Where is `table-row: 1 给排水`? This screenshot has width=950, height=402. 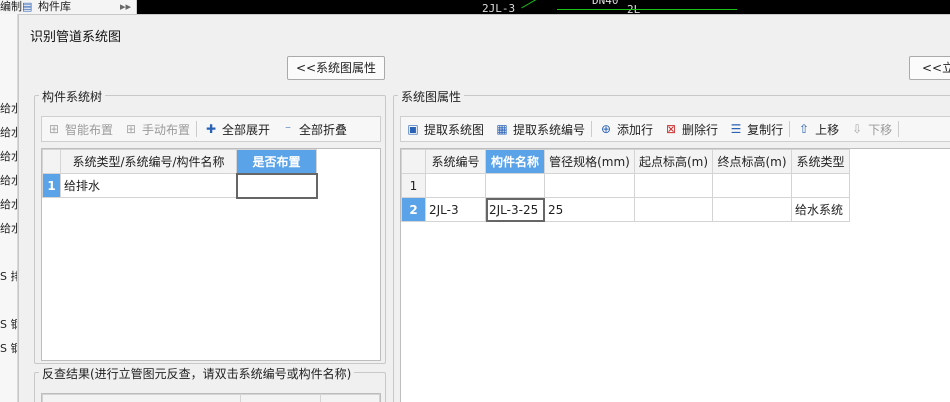
table-row: 1 给排水 is located at coordinates (180, 185).